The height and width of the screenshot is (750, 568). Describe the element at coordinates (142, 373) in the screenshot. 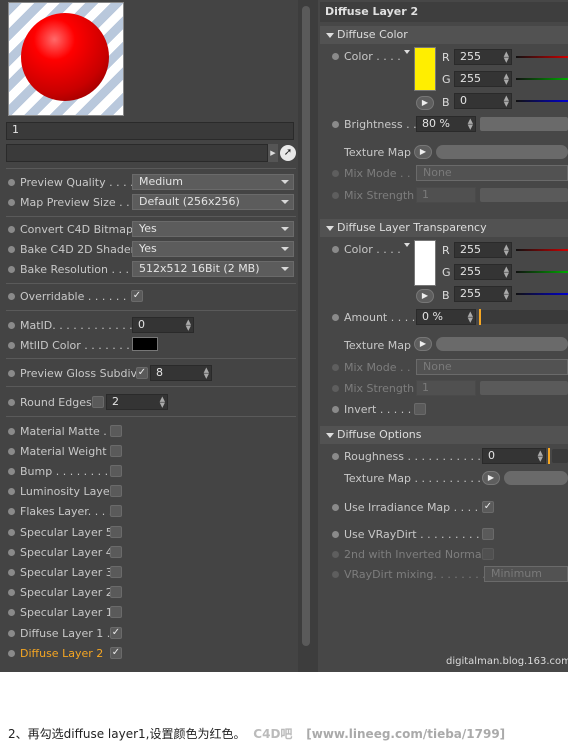

I see `preview-gloss-checkbox: ✓` at that location.